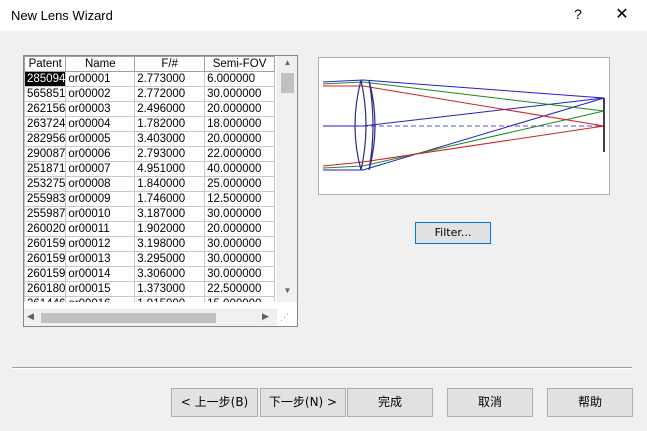 Image resolution: width=647 pixels, height=431 pixels. Describe the element at coordinates (45, 169) in the screenshot. I see `patent-cell: 251871` at that location.